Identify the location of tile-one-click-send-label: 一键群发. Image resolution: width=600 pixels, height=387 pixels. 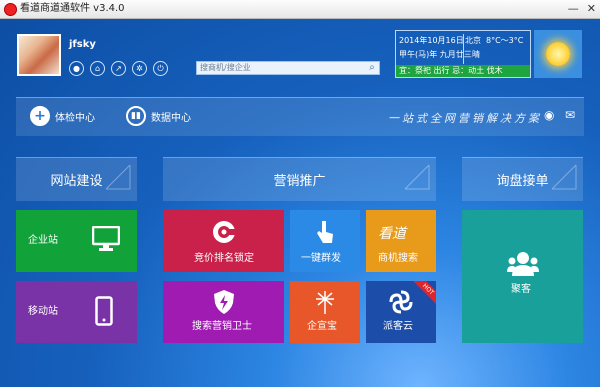
(321, 258).